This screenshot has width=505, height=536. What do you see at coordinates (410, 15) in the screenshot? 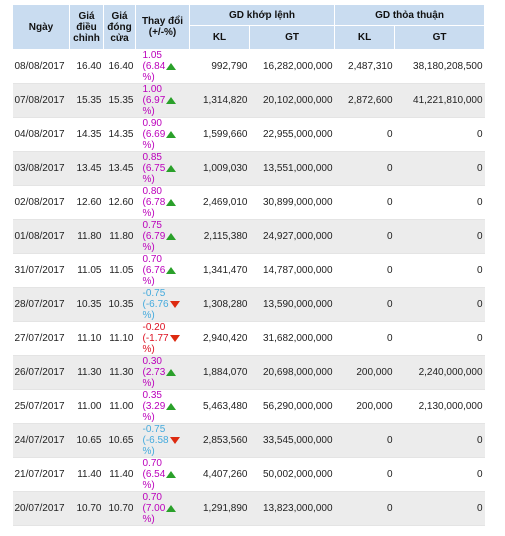
I see `deal-group-header: GD thỏa thuận` at bounding box center [410, 15].